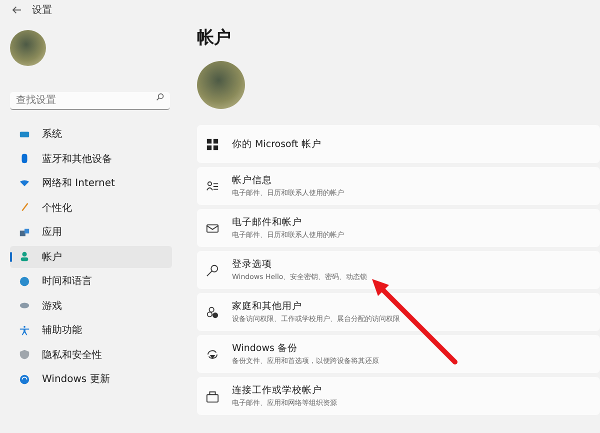  What do you see at coordinates (91, 379) in the screenshot?
I see `sidebar-item: Windows 更新` at bounding box center [91, 379].